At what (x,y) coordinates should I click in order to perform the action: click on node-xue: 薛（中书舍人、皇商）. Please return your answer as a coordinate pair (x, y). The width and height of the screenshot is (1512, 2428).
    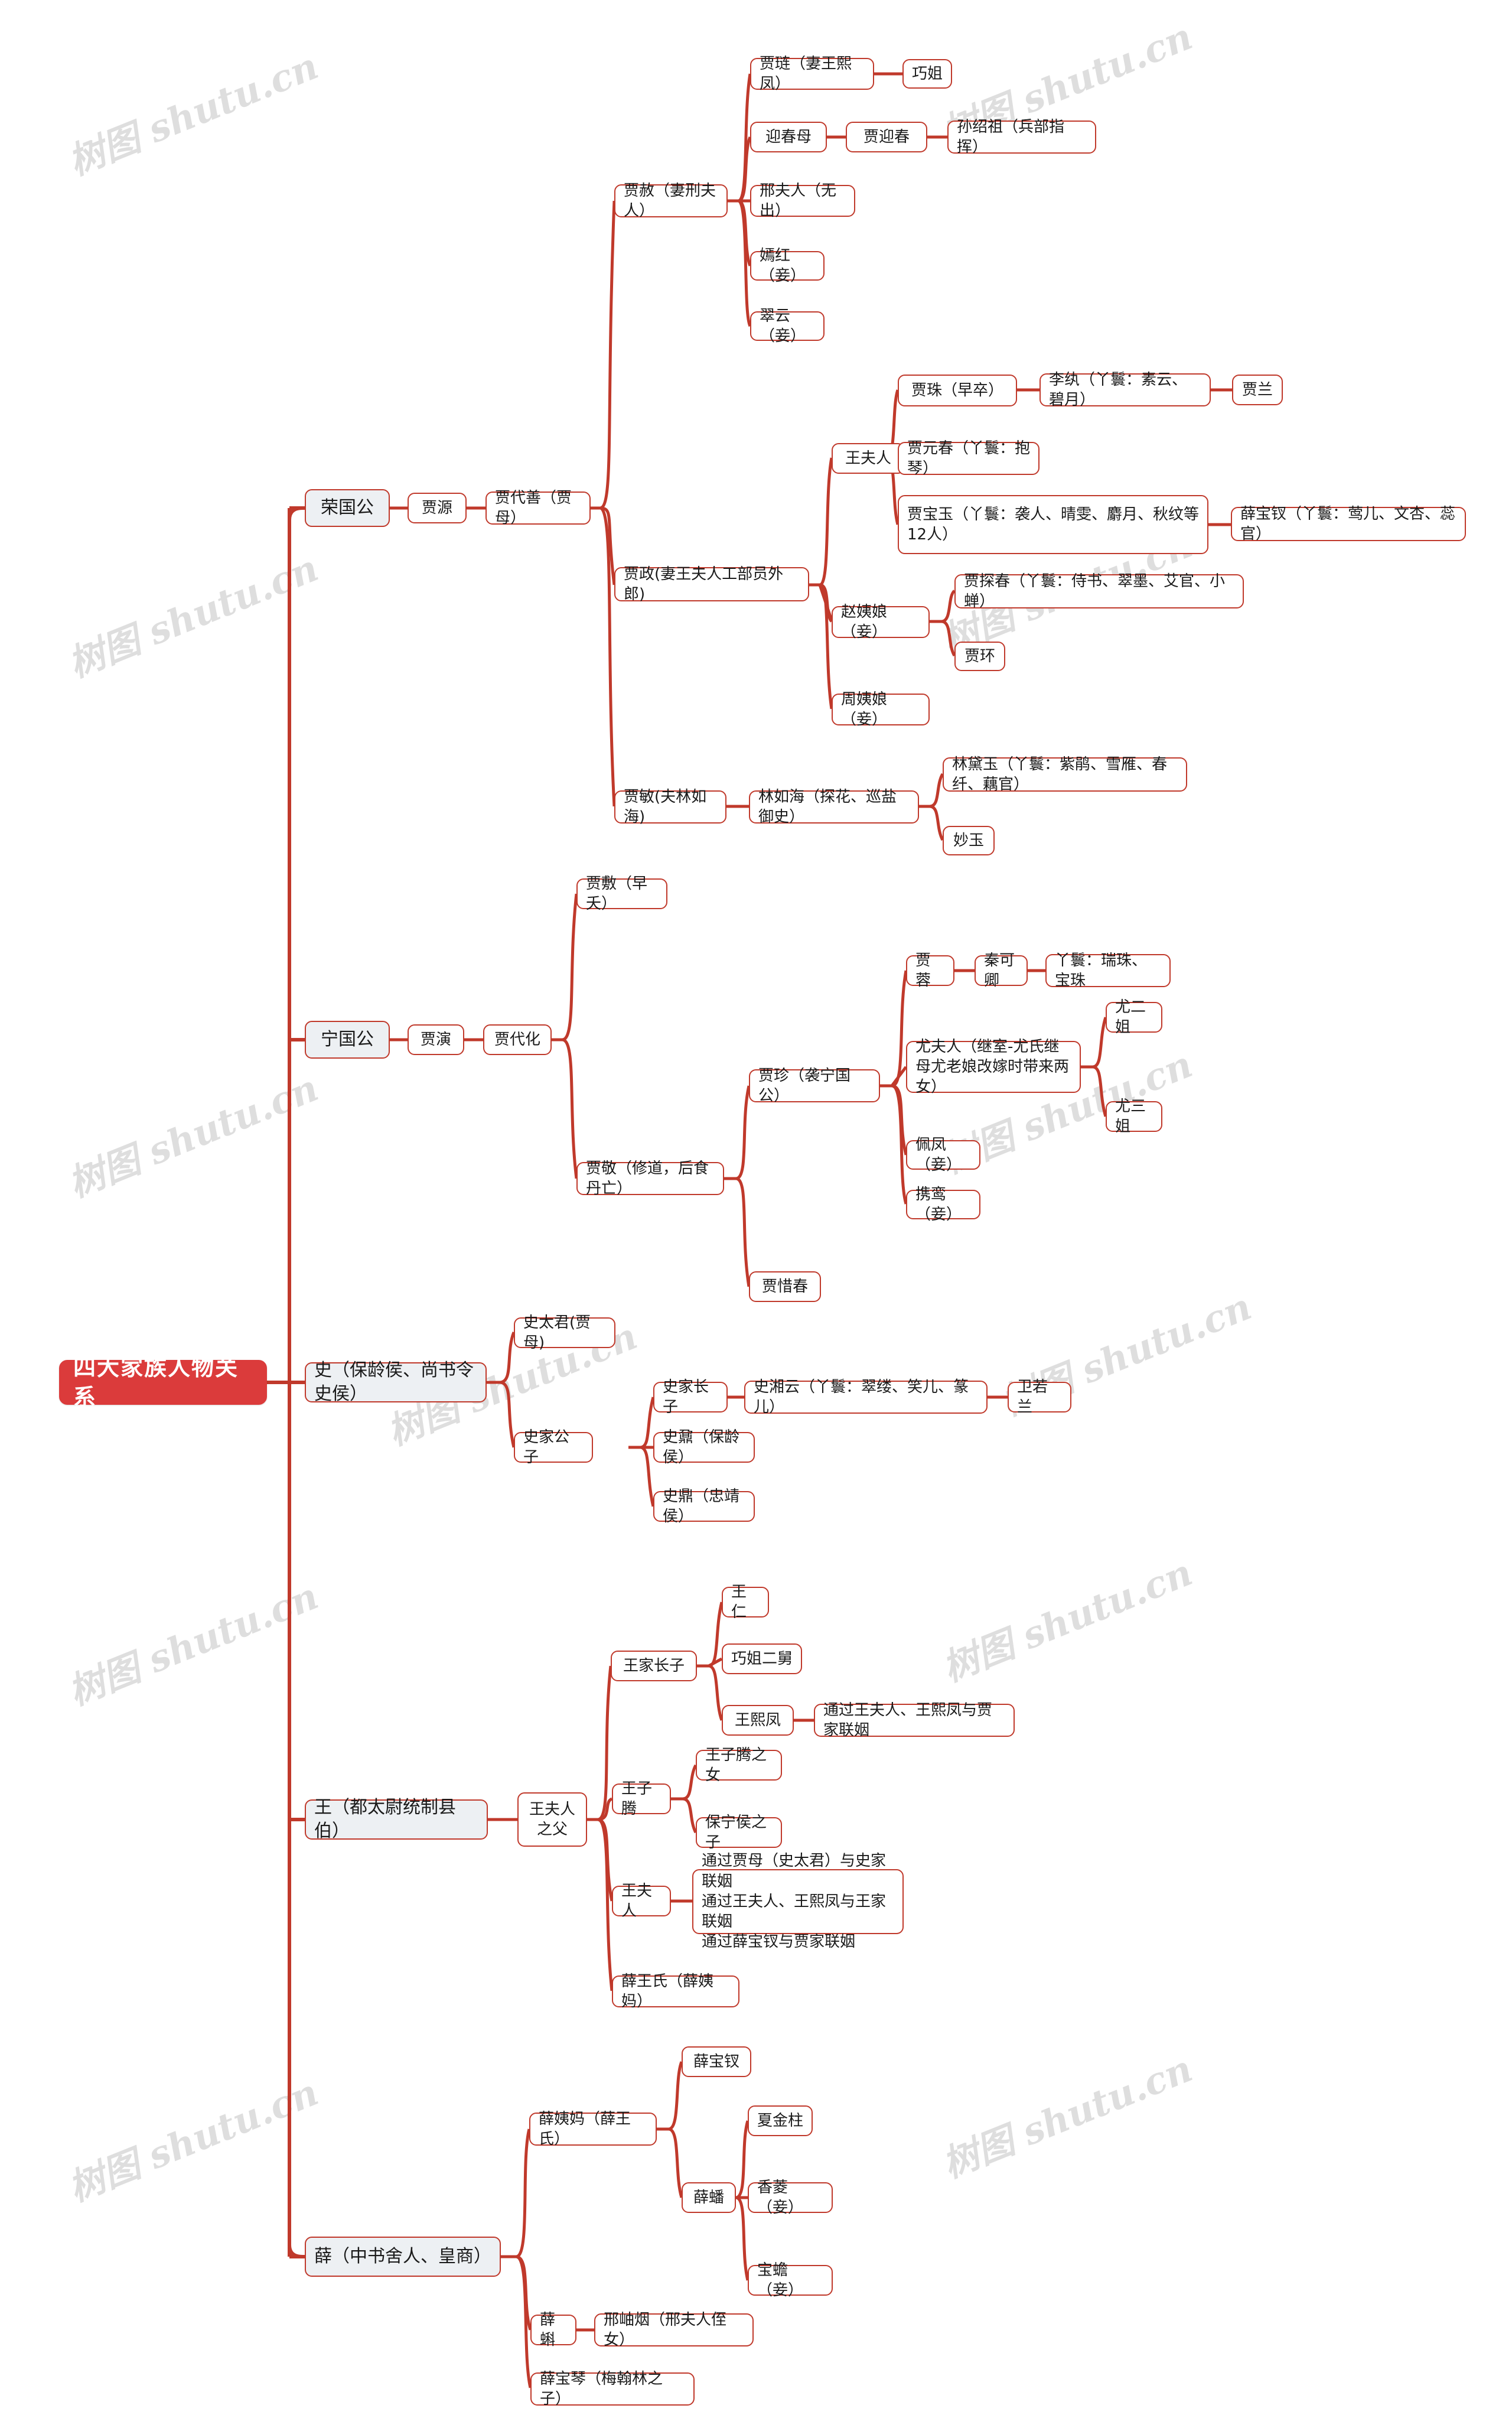
    Looking at the image, I should click on (403, 2257).